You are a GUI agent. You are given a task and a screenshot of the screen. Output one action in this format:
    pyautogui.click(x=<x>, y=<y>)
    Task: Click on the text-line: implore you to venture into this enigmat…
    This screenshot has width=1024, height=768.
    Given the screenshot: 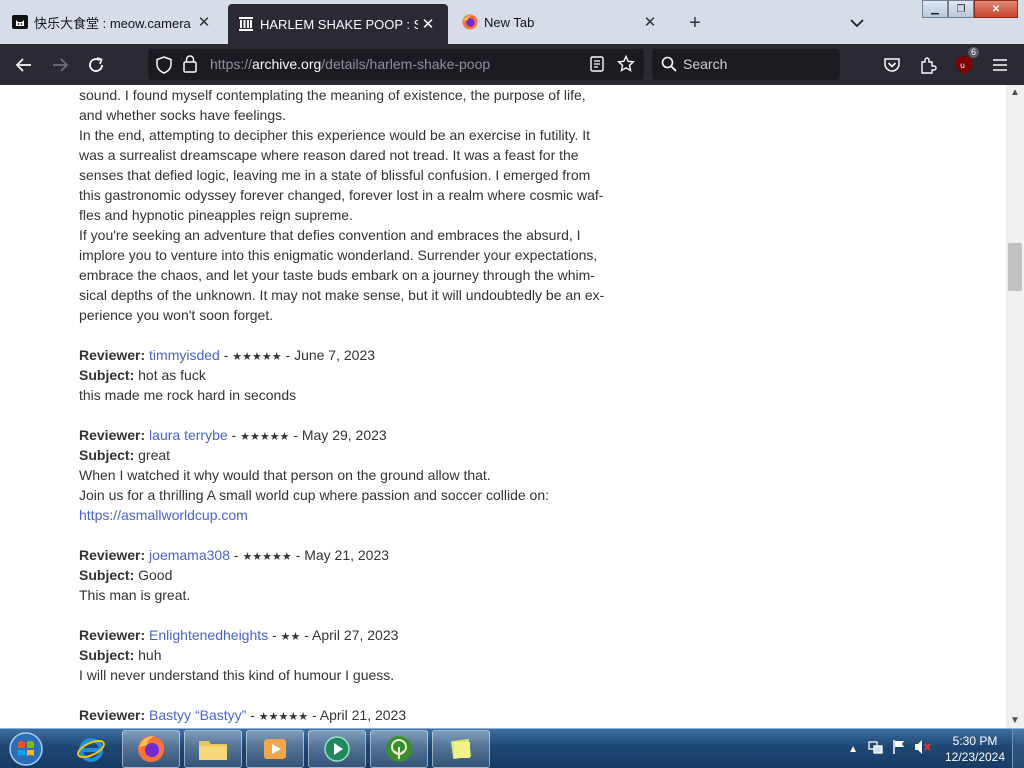 What is the action you would take?
    pyautogui.click(x=338, y=255)
    